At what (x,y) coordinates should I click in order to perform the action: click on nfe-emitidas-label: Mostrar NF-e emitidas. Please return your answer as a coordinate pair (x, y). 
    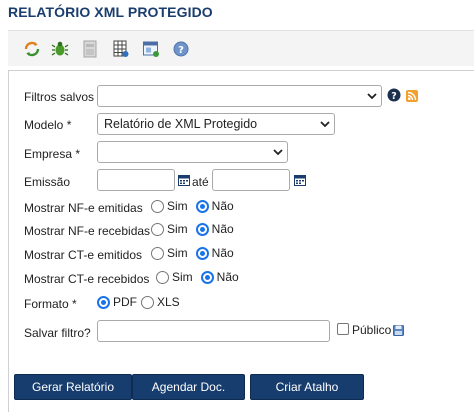
    Looking at the image, I should click on (83, 208).